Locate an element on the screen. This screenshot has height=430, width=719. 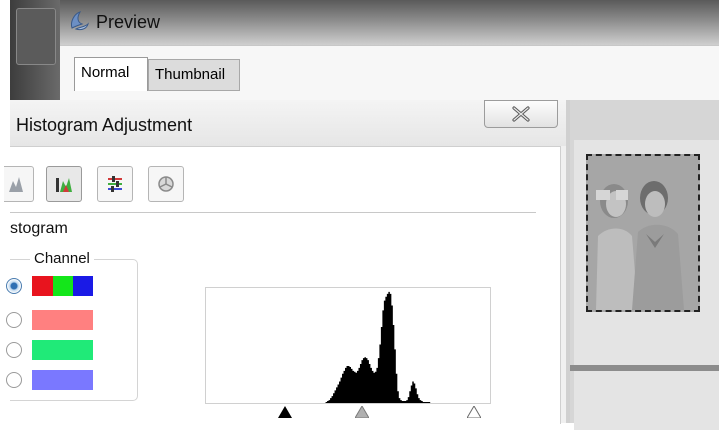
color-balance-button is located at coordinates (115, 184).